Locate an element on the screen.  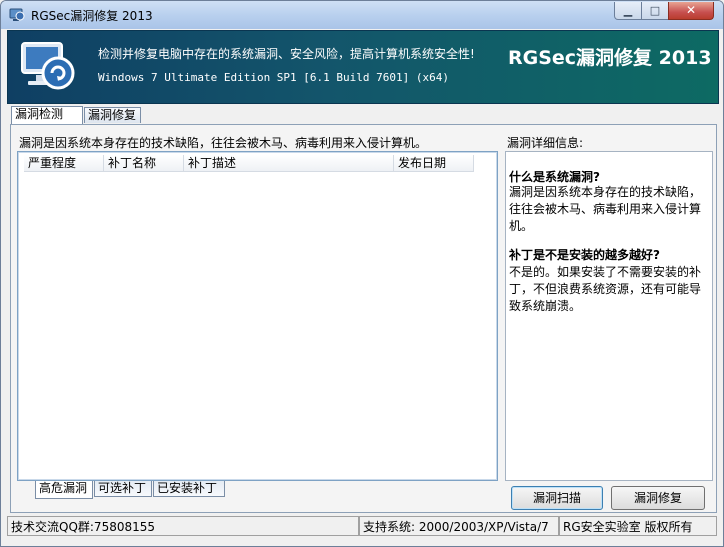
column-severity: 严重程度 is located at coordinates (64, 163).